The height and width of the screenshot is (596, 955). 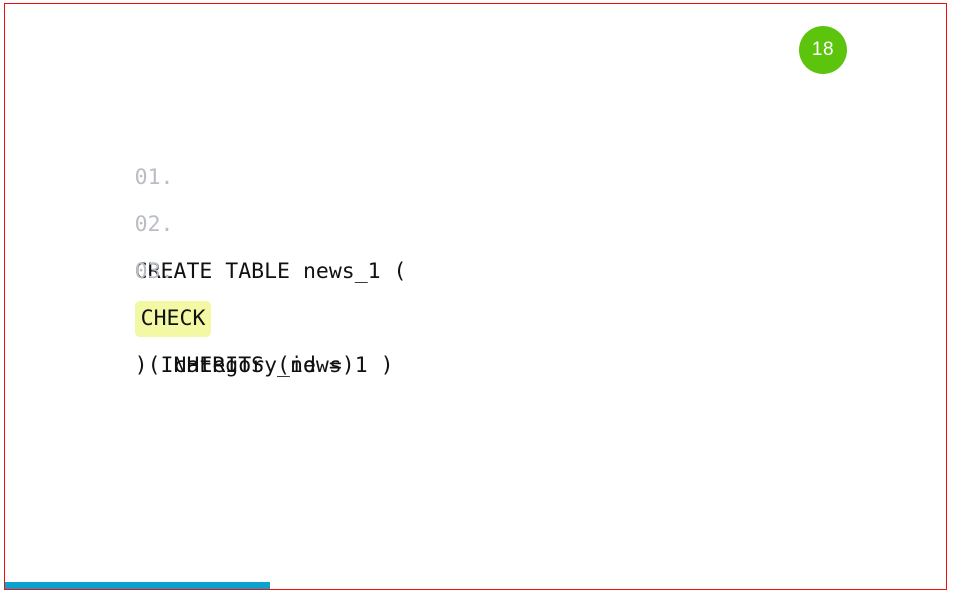 What do you see at coordinates (475, 585) in the screenshot?
I see `slide-progress-track` at bounding box center [475, 585].